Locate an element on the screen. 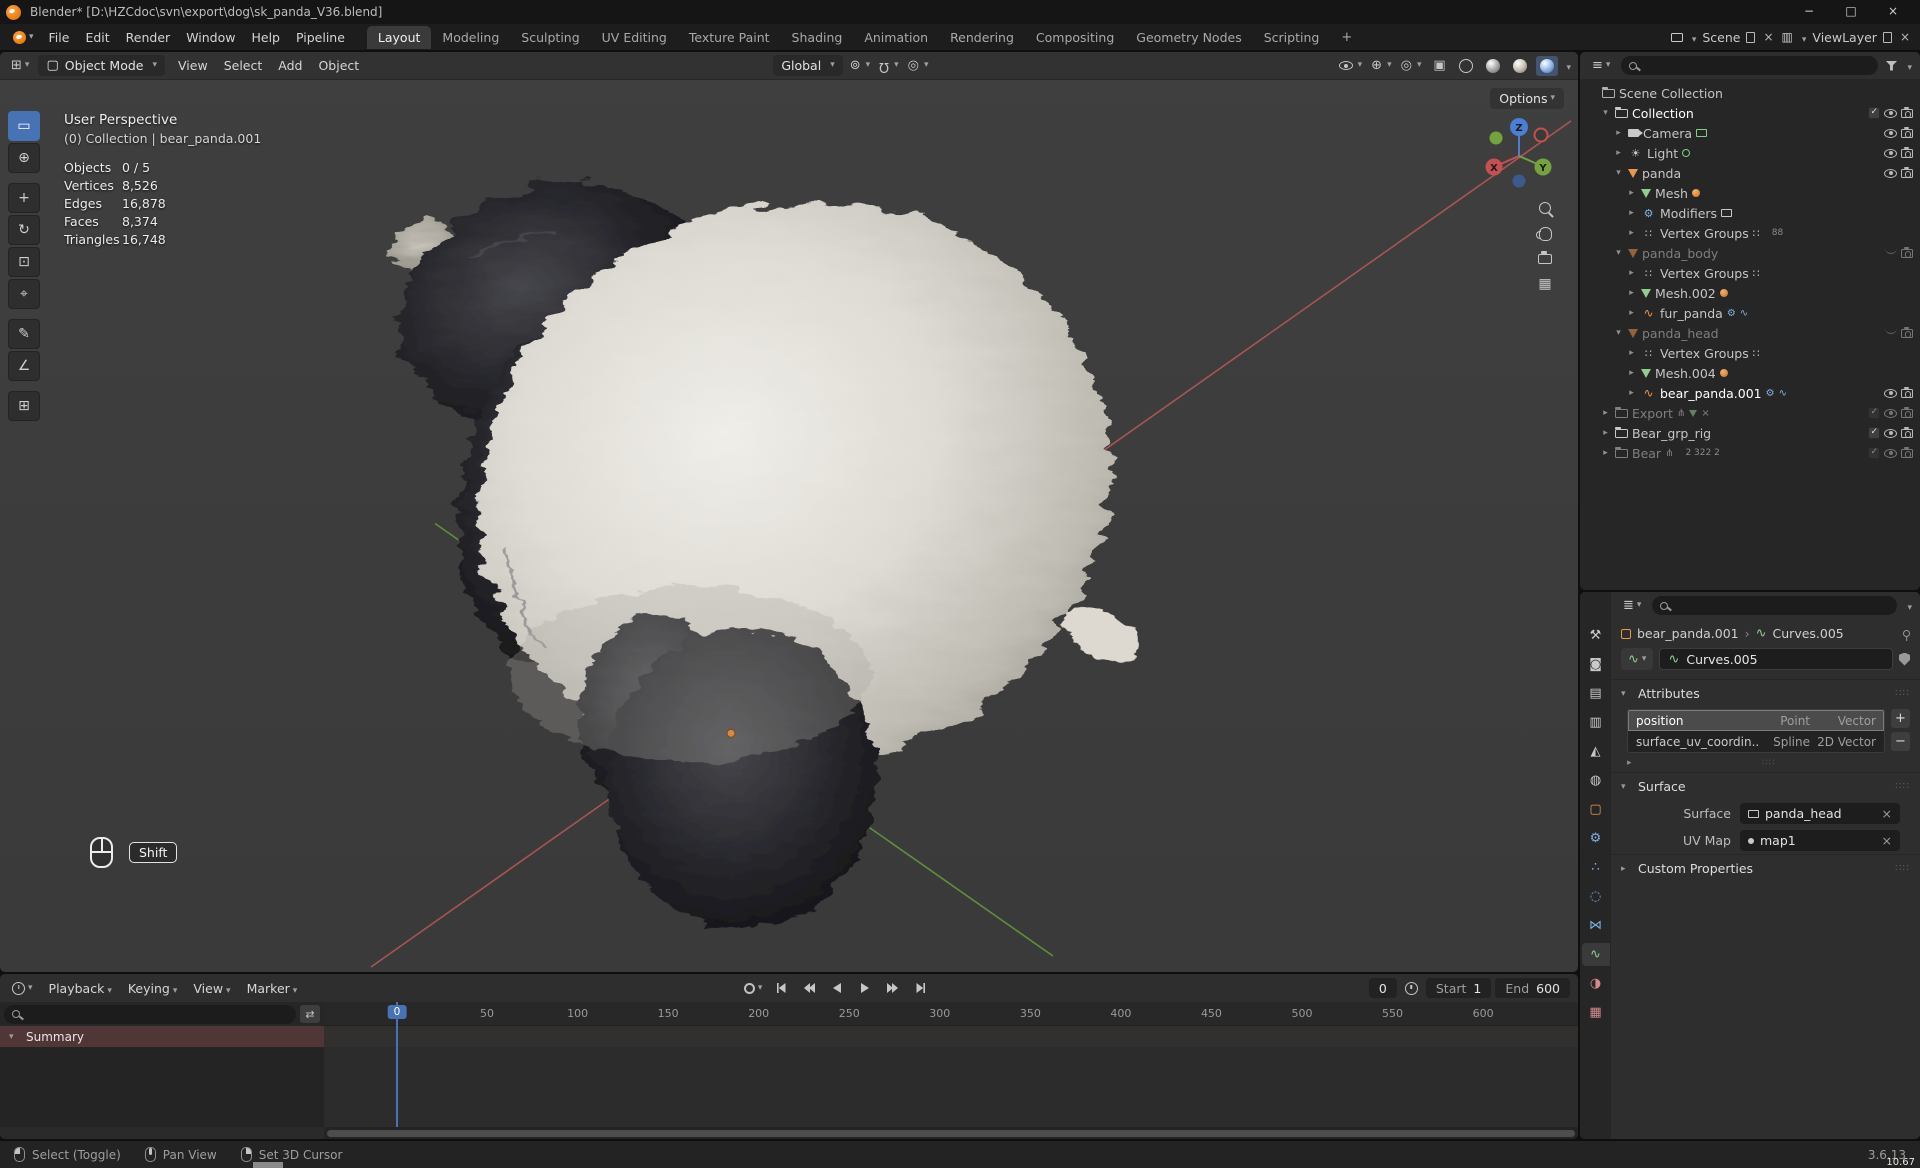 Image resolution: width=1920 pixels, height=1168 pixels. menu-item: Render is located at coordinates (148, 37).